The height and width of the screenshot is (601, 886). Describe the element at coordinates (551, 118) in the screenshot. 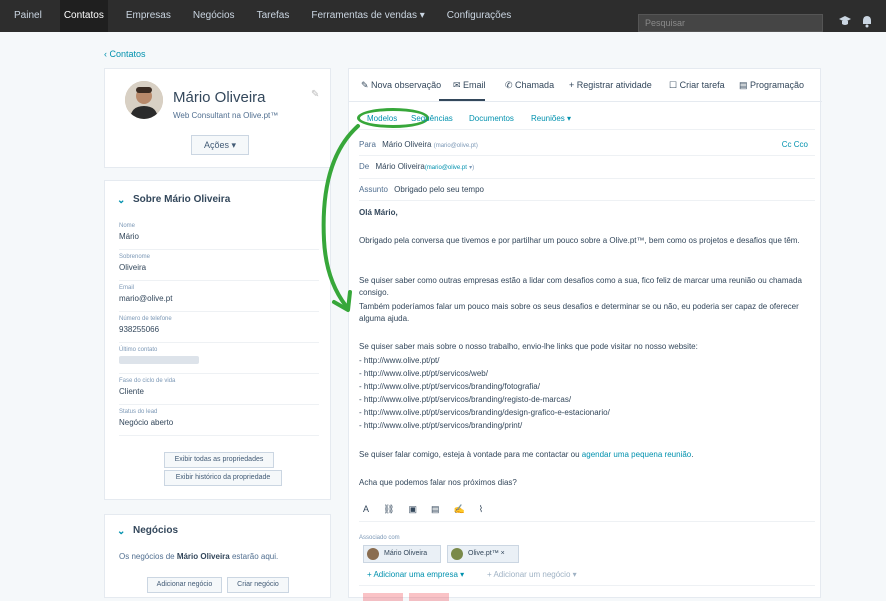

I see `subtab-reunioes: Reuniões ▾` at that location.